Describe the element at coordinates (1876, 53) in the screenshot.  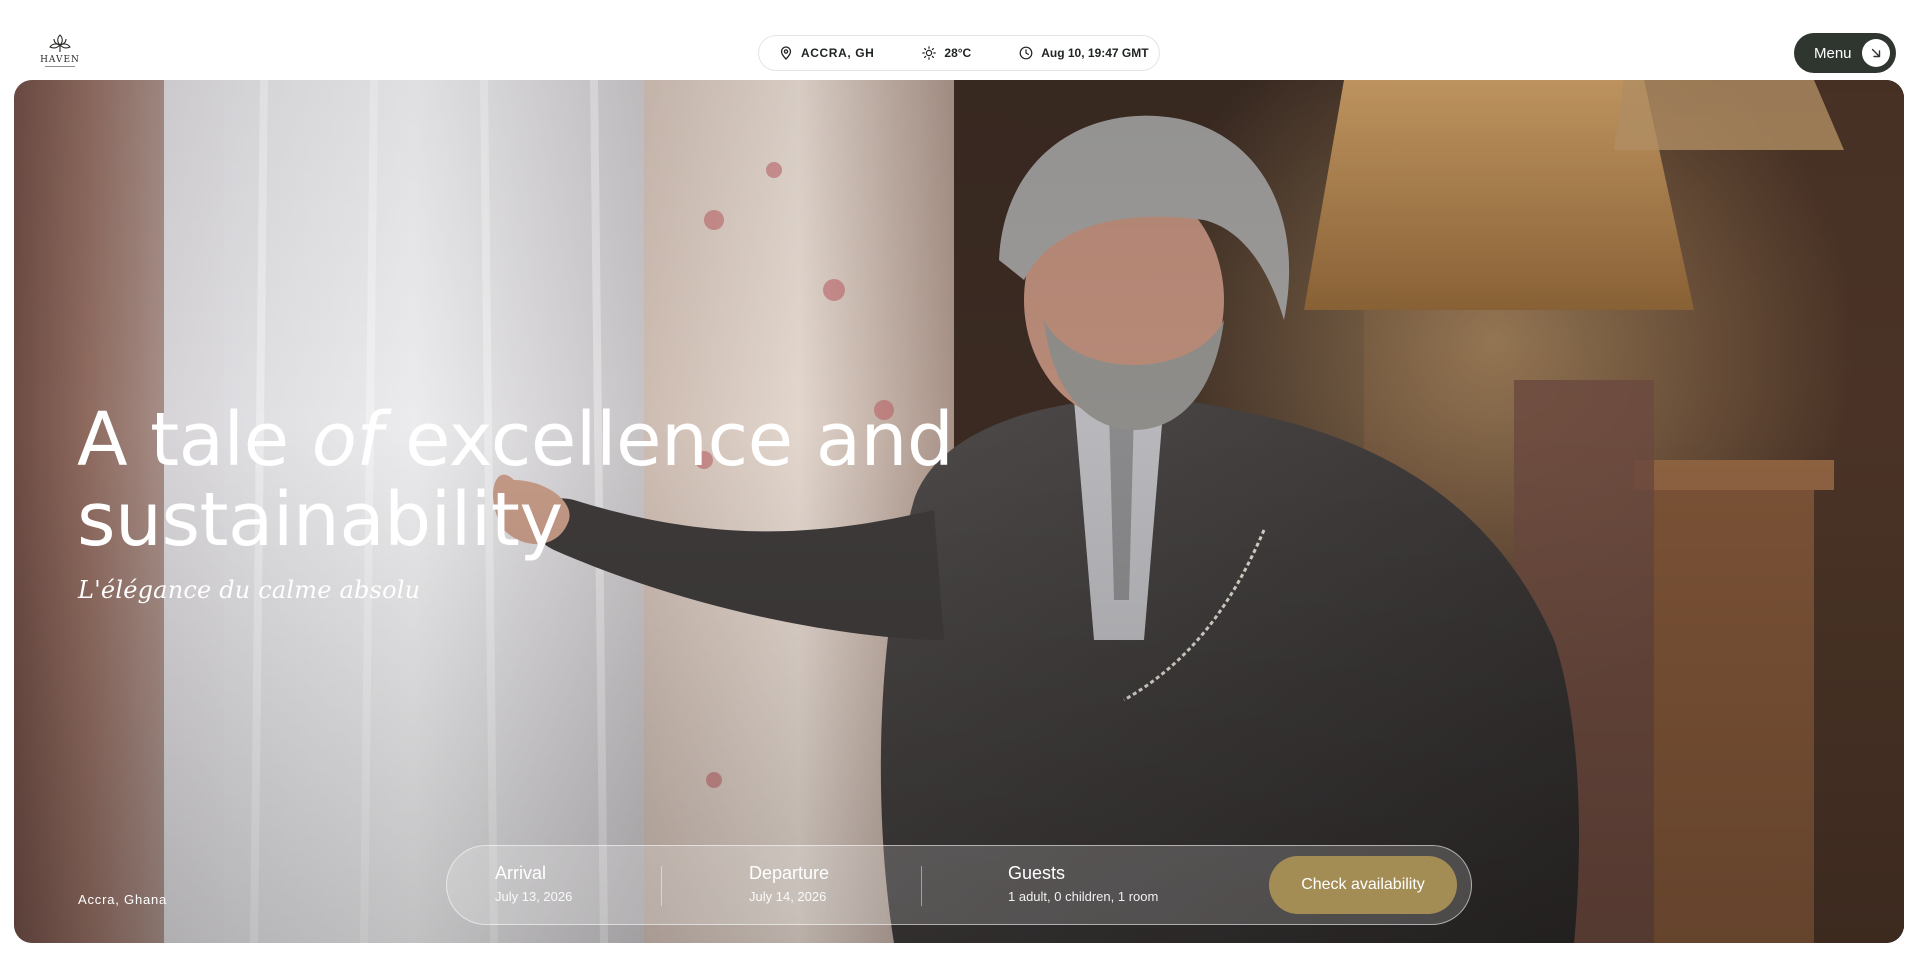
I see `arrow-down-right-icon` at that location.